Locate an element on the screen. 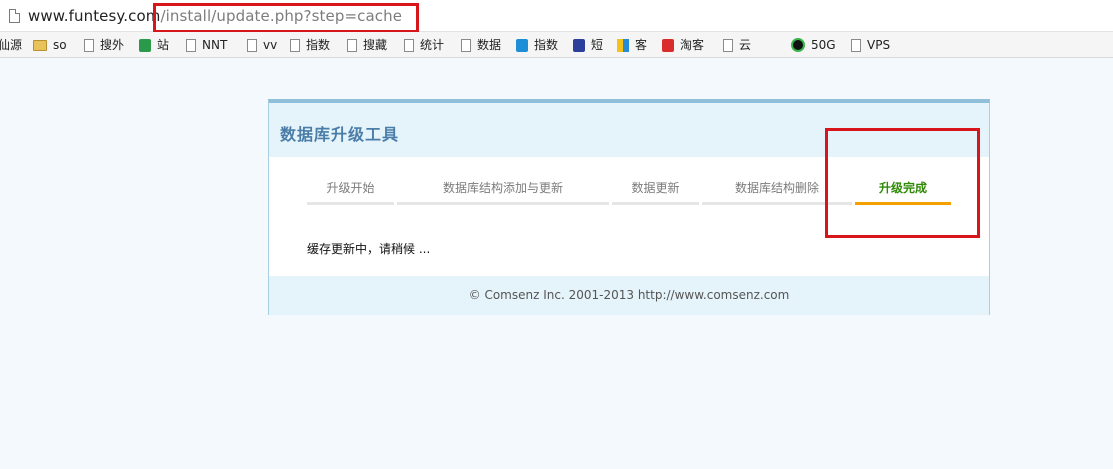 This screenshot has width=1113, height=469. step-upgrade-start: 升级开始 is located at coordinates (350, 192).